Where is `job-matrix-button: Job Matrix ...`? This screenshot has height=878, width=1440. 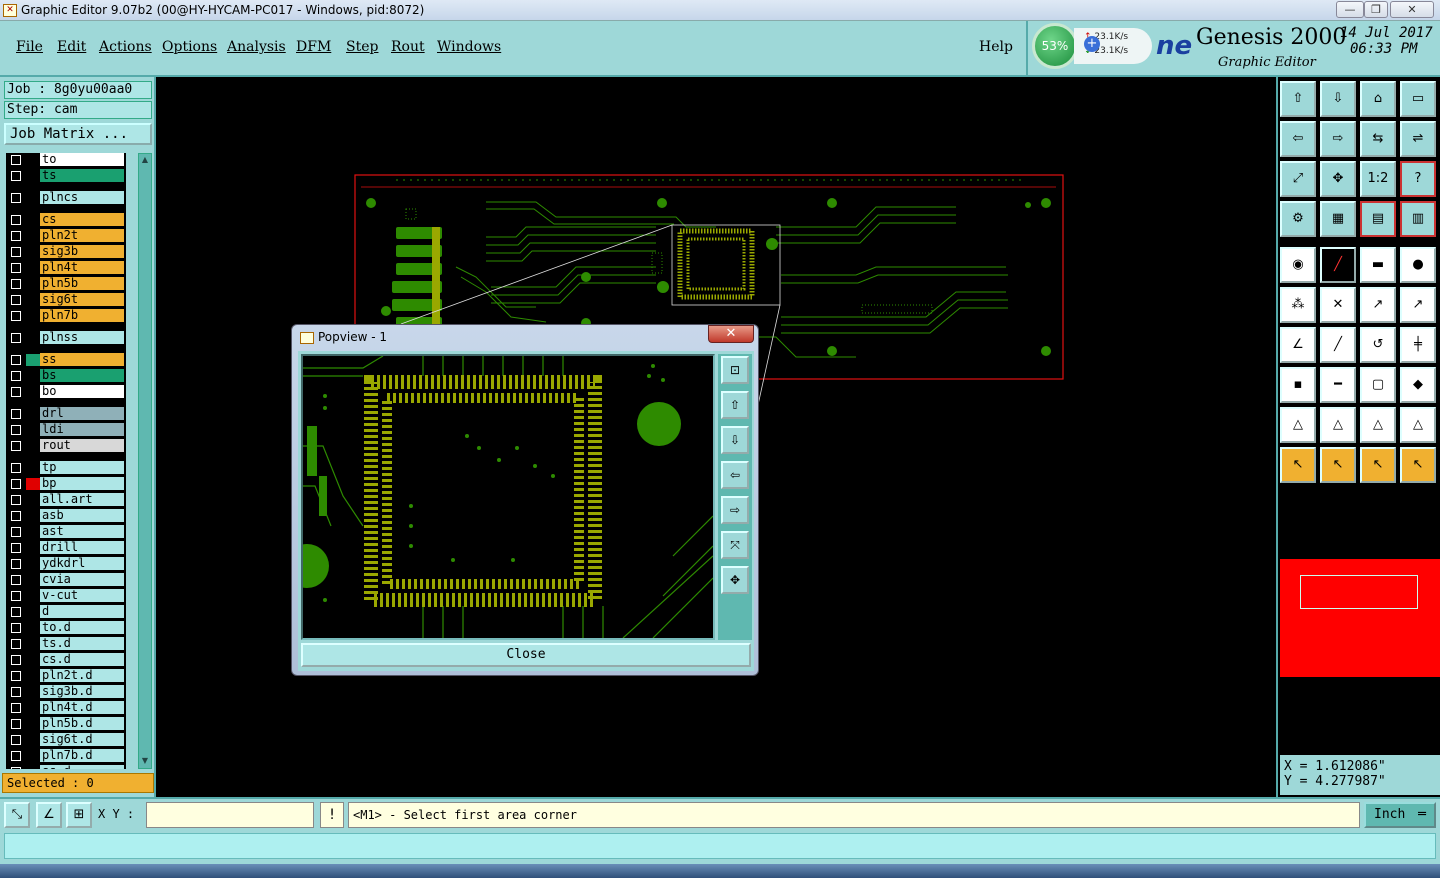
job-matrix-button: Job Matrix ... is located at coordinates (78, 134).